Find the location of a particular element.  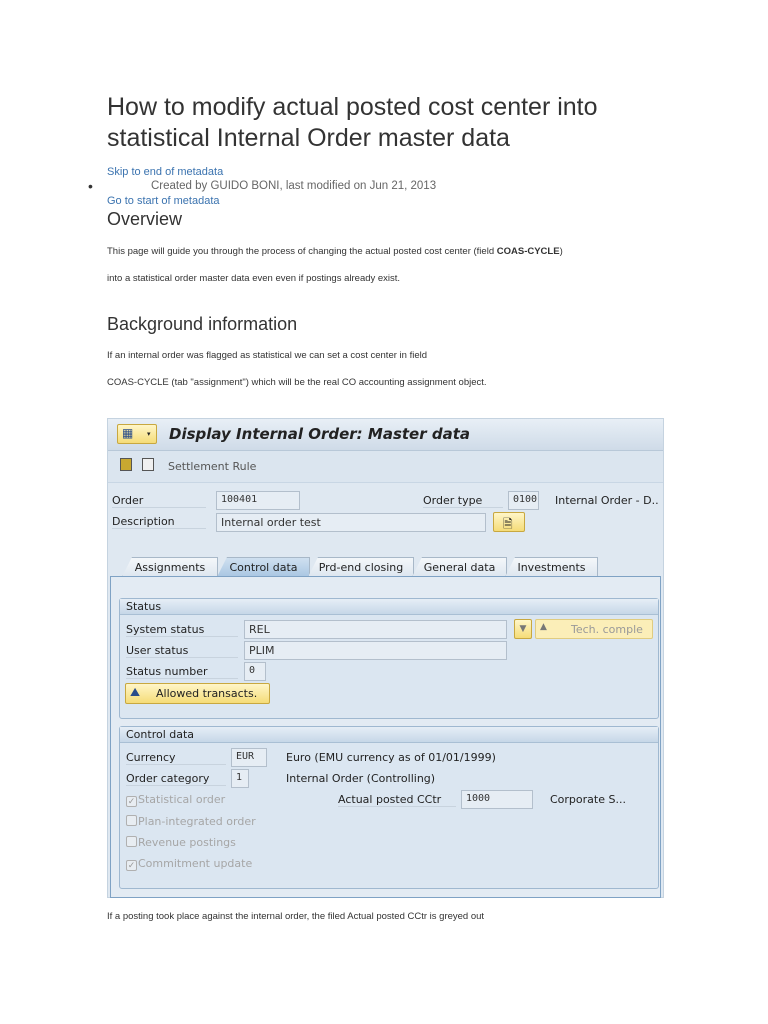

go-to-start-link: Go to start of metadata is located at coordinates (163, 201).